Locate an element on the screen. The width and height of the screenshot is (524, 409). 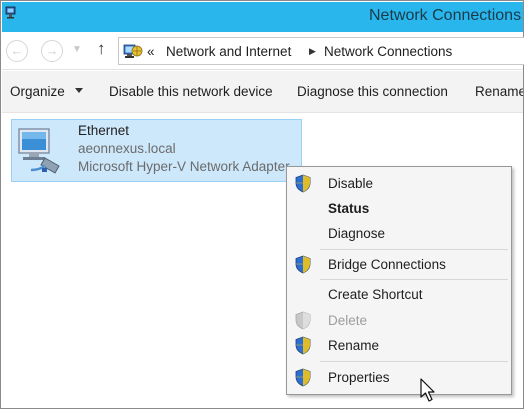
rename-connection-button: Rename this connection is located at coordinates (499, 91).